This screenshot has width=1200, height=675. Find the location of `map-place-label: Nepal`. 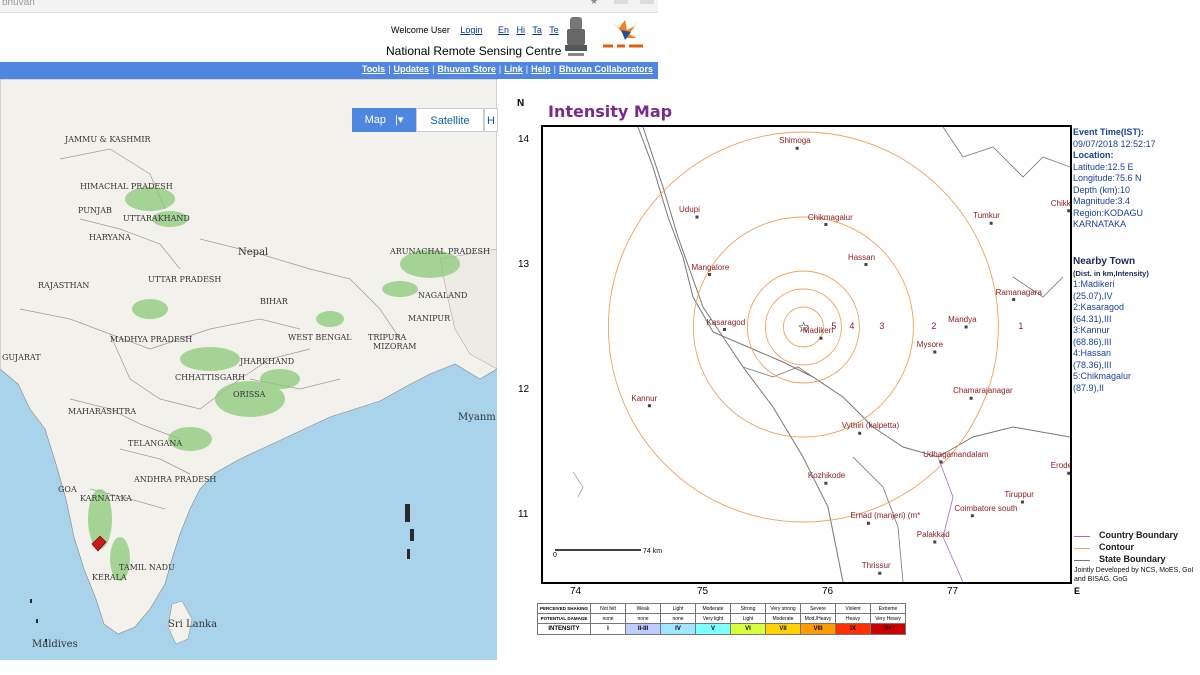

map-place-label: Nepal is located at coordinates (253, 252).